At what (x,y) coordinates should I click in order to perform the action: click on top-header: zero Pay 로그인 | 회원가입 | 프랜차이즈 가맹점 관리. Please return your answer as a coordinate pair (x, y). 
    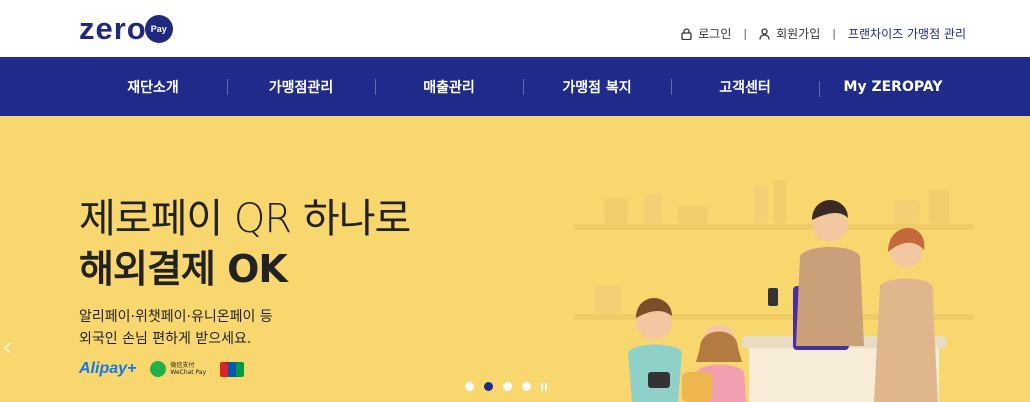
    Looking at the image, I should click on (515, 28).